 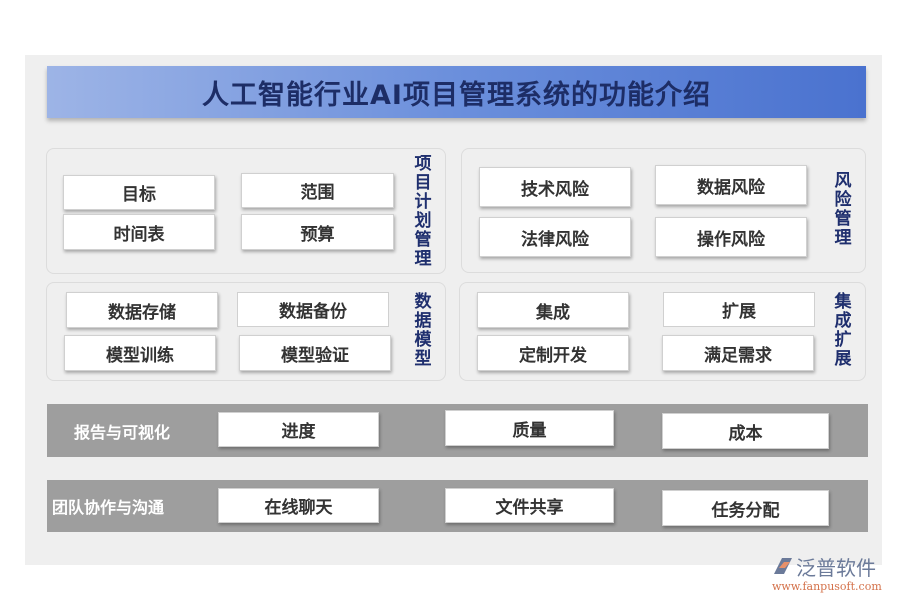 What do you see at coordinates (745, 431) in the screenshot?
I see `item-cost: 成本` at bounding box center [745, 431].